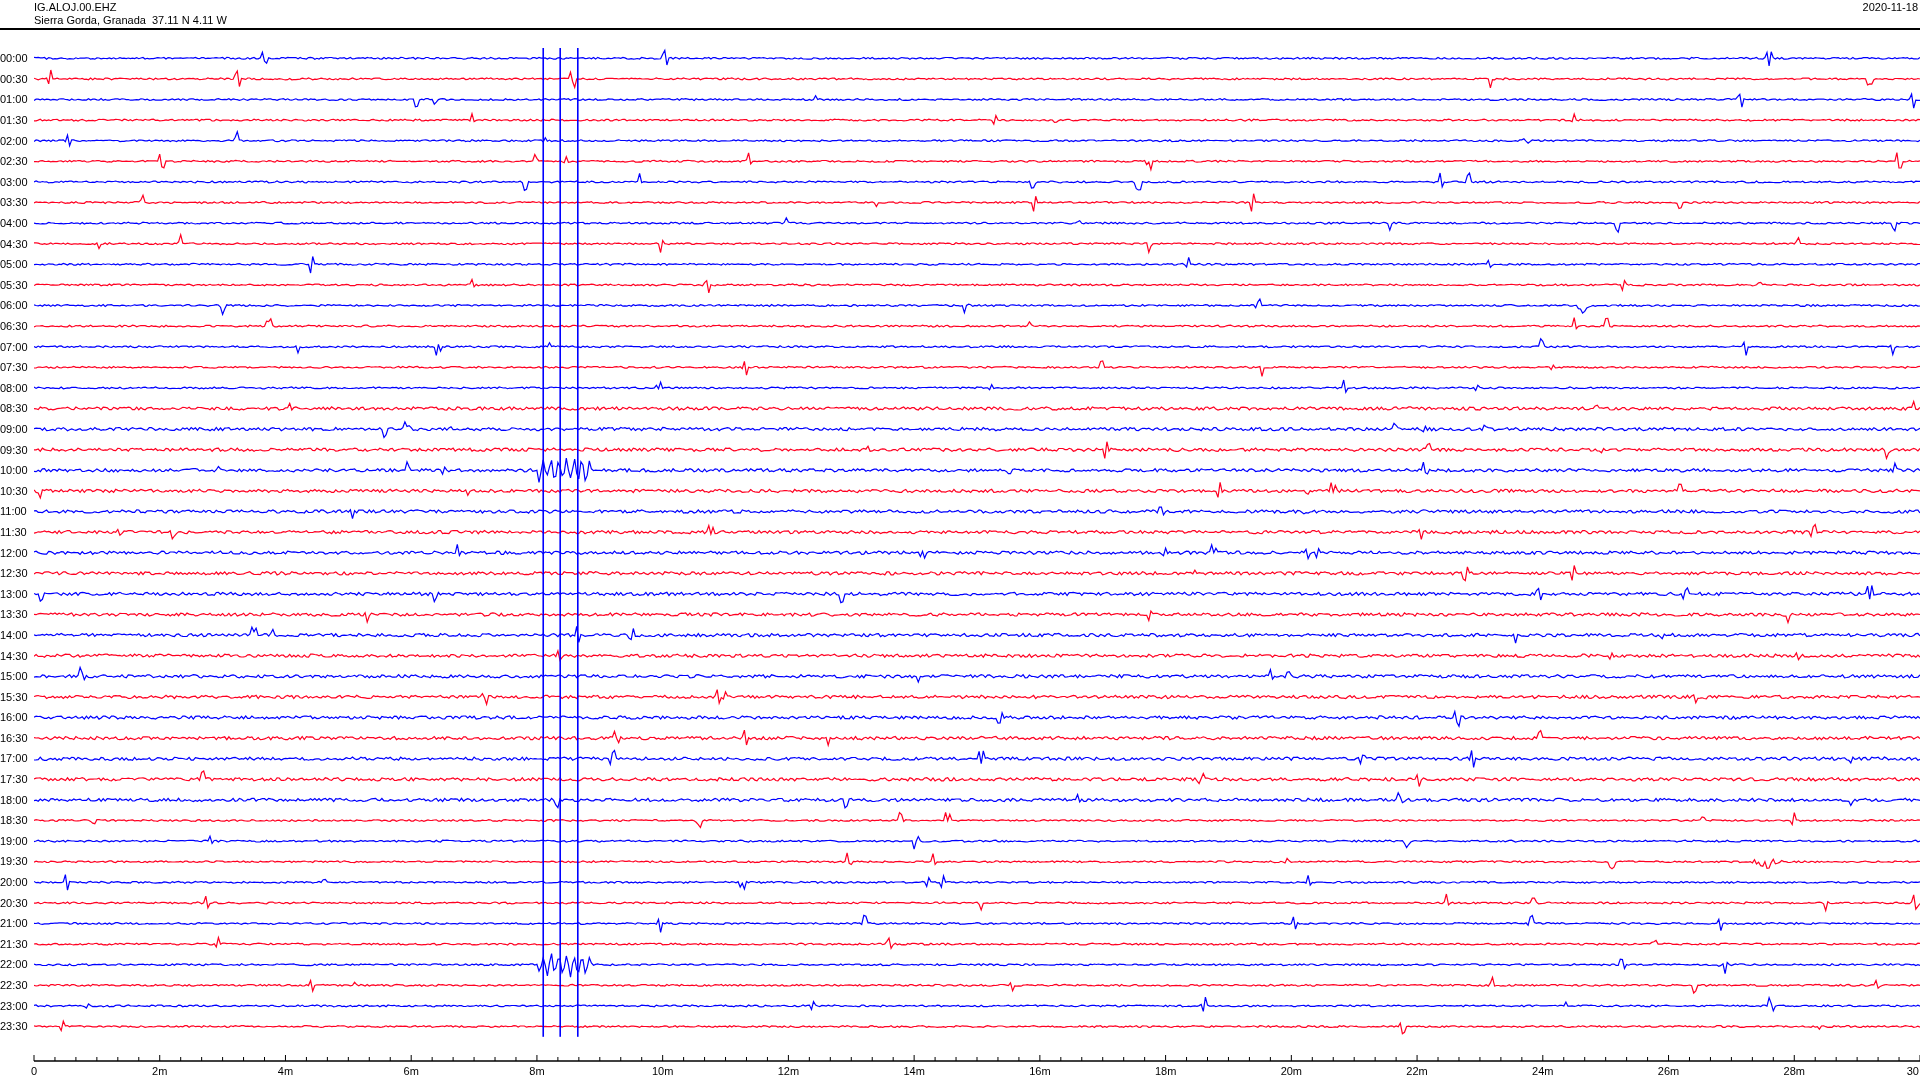 This screenshot has width=1920, height=1080. I want to click on tick-label: 24m, so click(1543, 1070).